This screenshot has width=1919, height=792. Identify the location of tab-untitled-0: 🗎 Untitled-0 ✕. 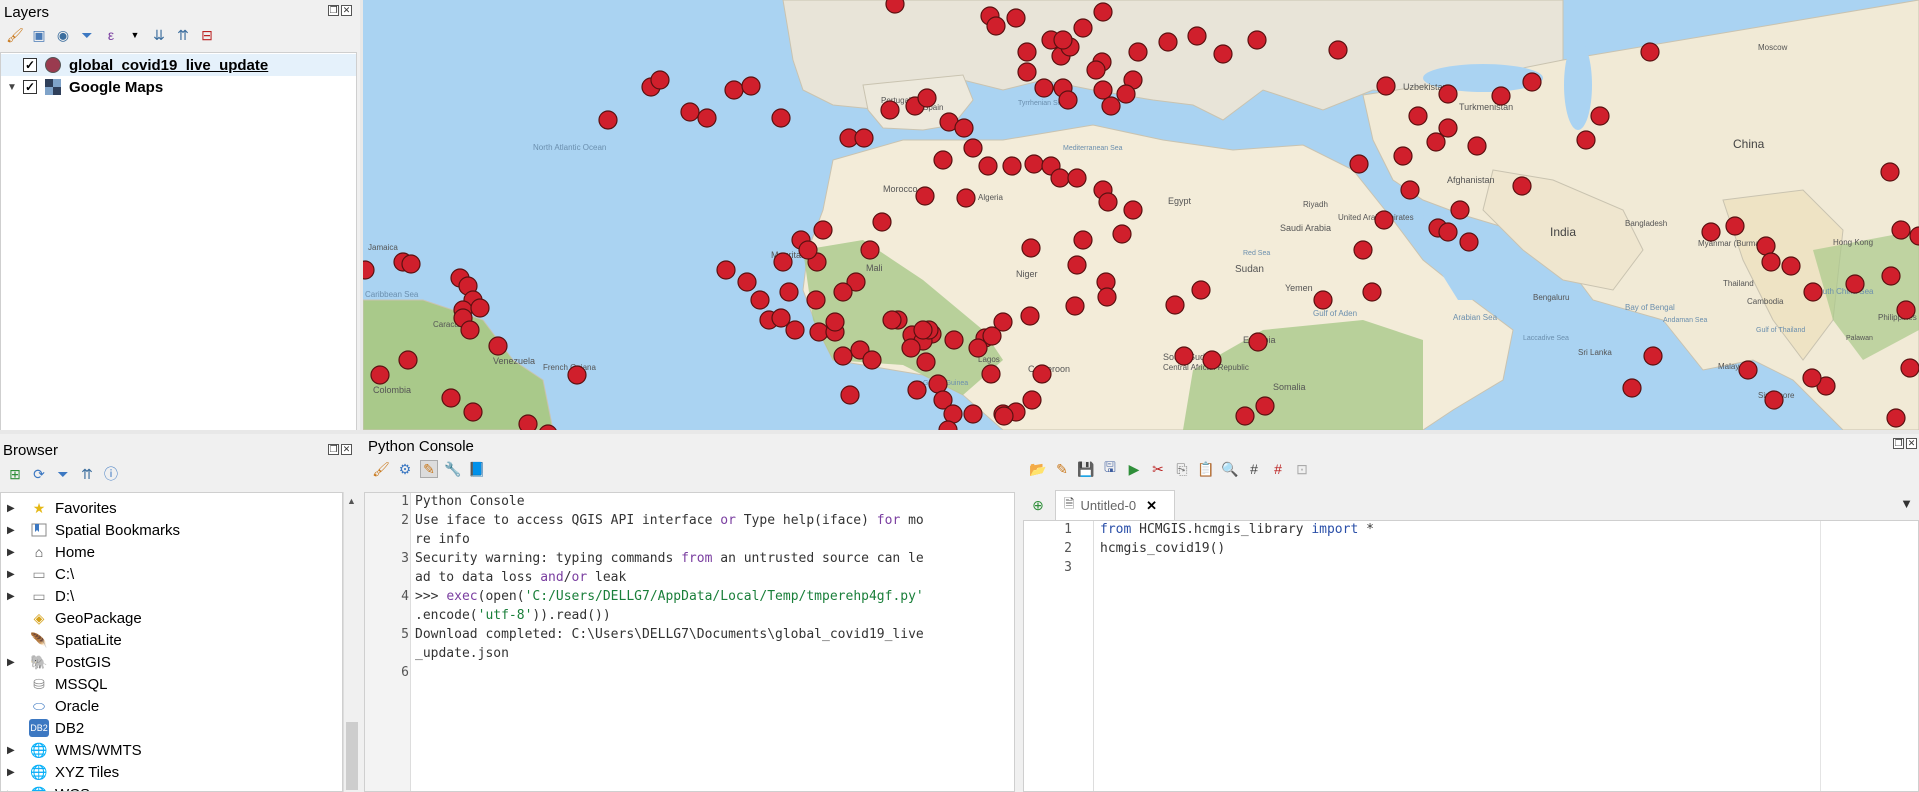
(1115, 505).